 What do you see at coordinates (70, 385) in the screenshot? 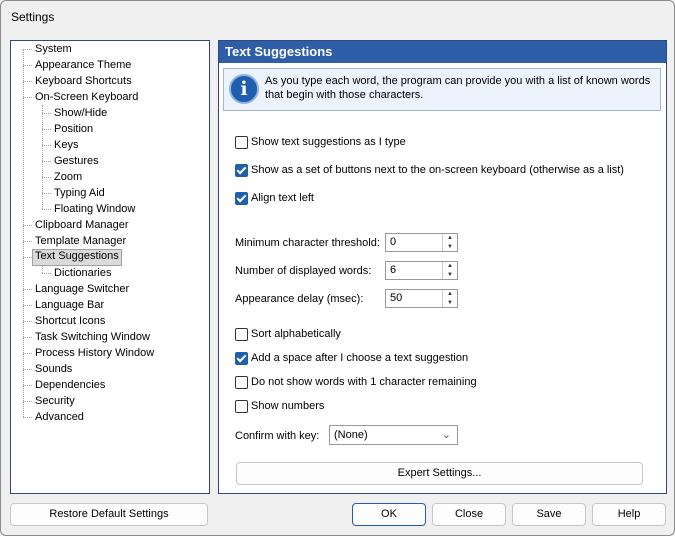
I see `tree-item-dependencies: Dependencies` at bounding box center [70, 385].